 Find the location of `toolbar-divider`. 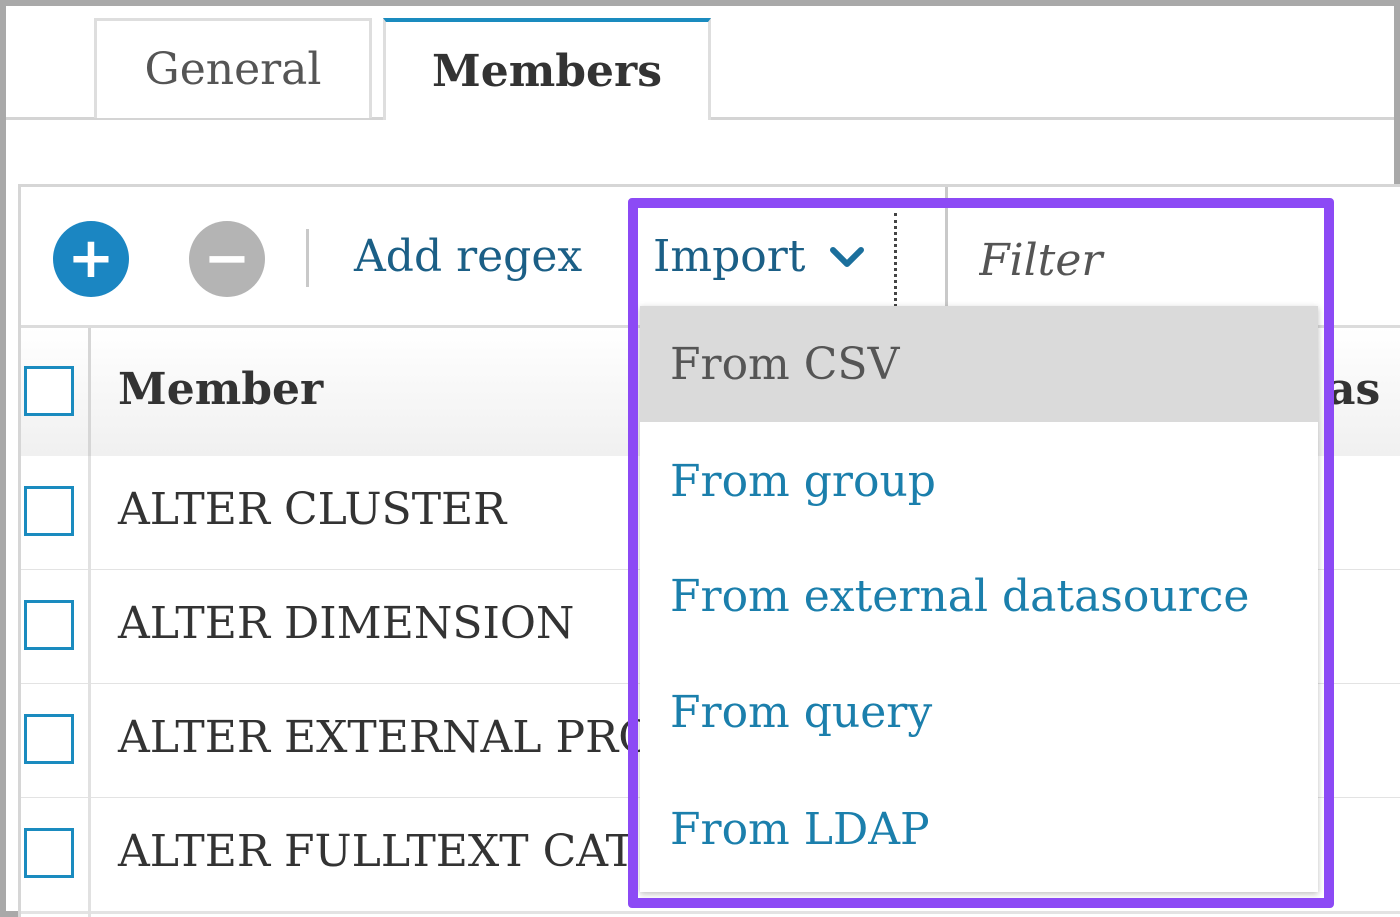

toolbar-divider is located at coordinates (307, 258).